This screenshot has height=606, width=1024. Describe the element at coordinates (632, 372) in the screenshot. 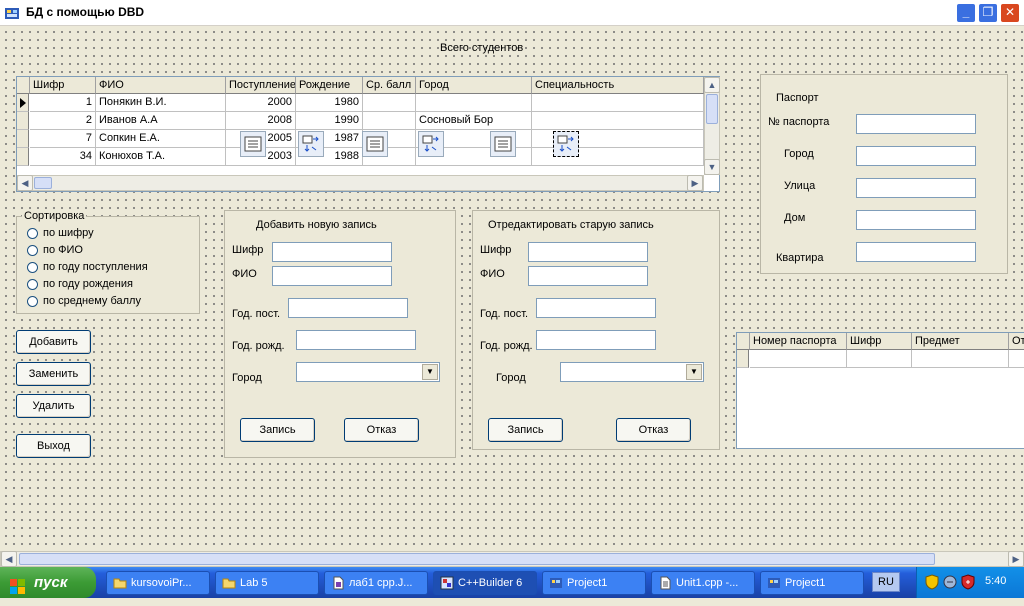

I see `edit-city-select: ▼` at that location.